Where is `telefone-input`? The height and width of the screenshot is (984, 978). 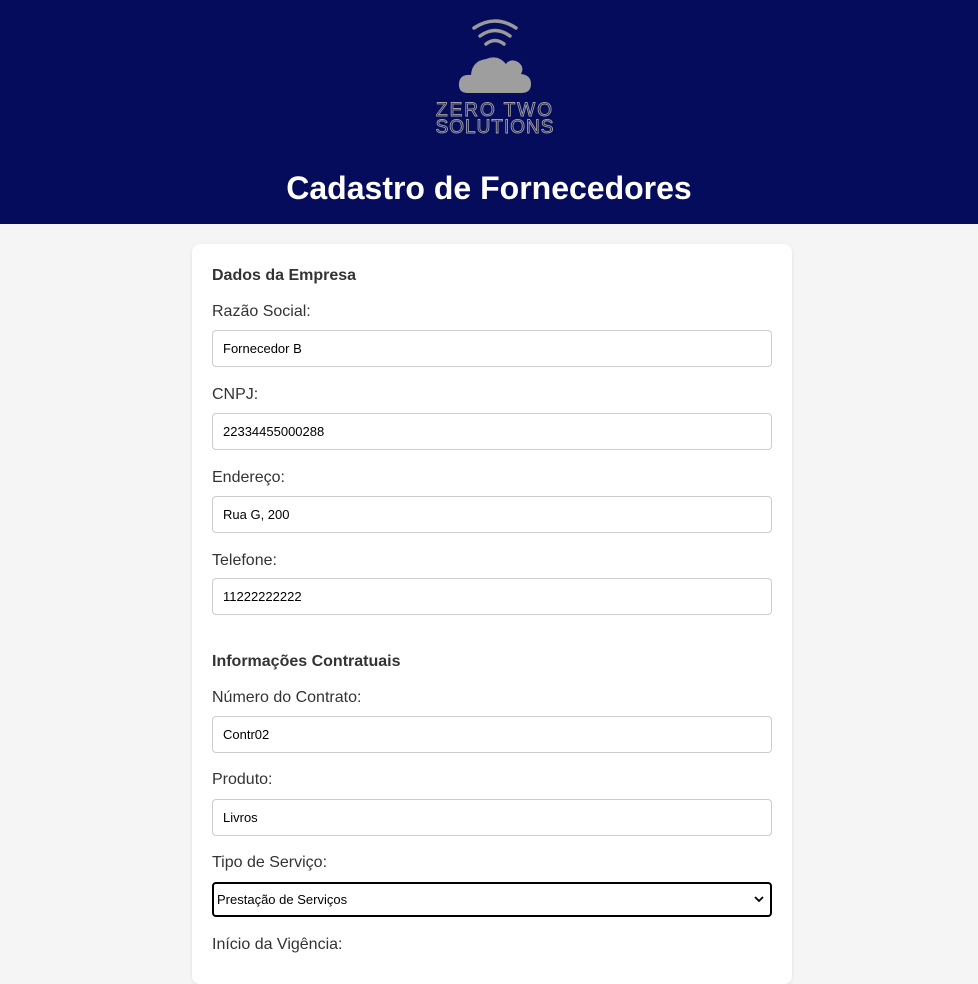
telefone-input is located at coordinates (492, 596).